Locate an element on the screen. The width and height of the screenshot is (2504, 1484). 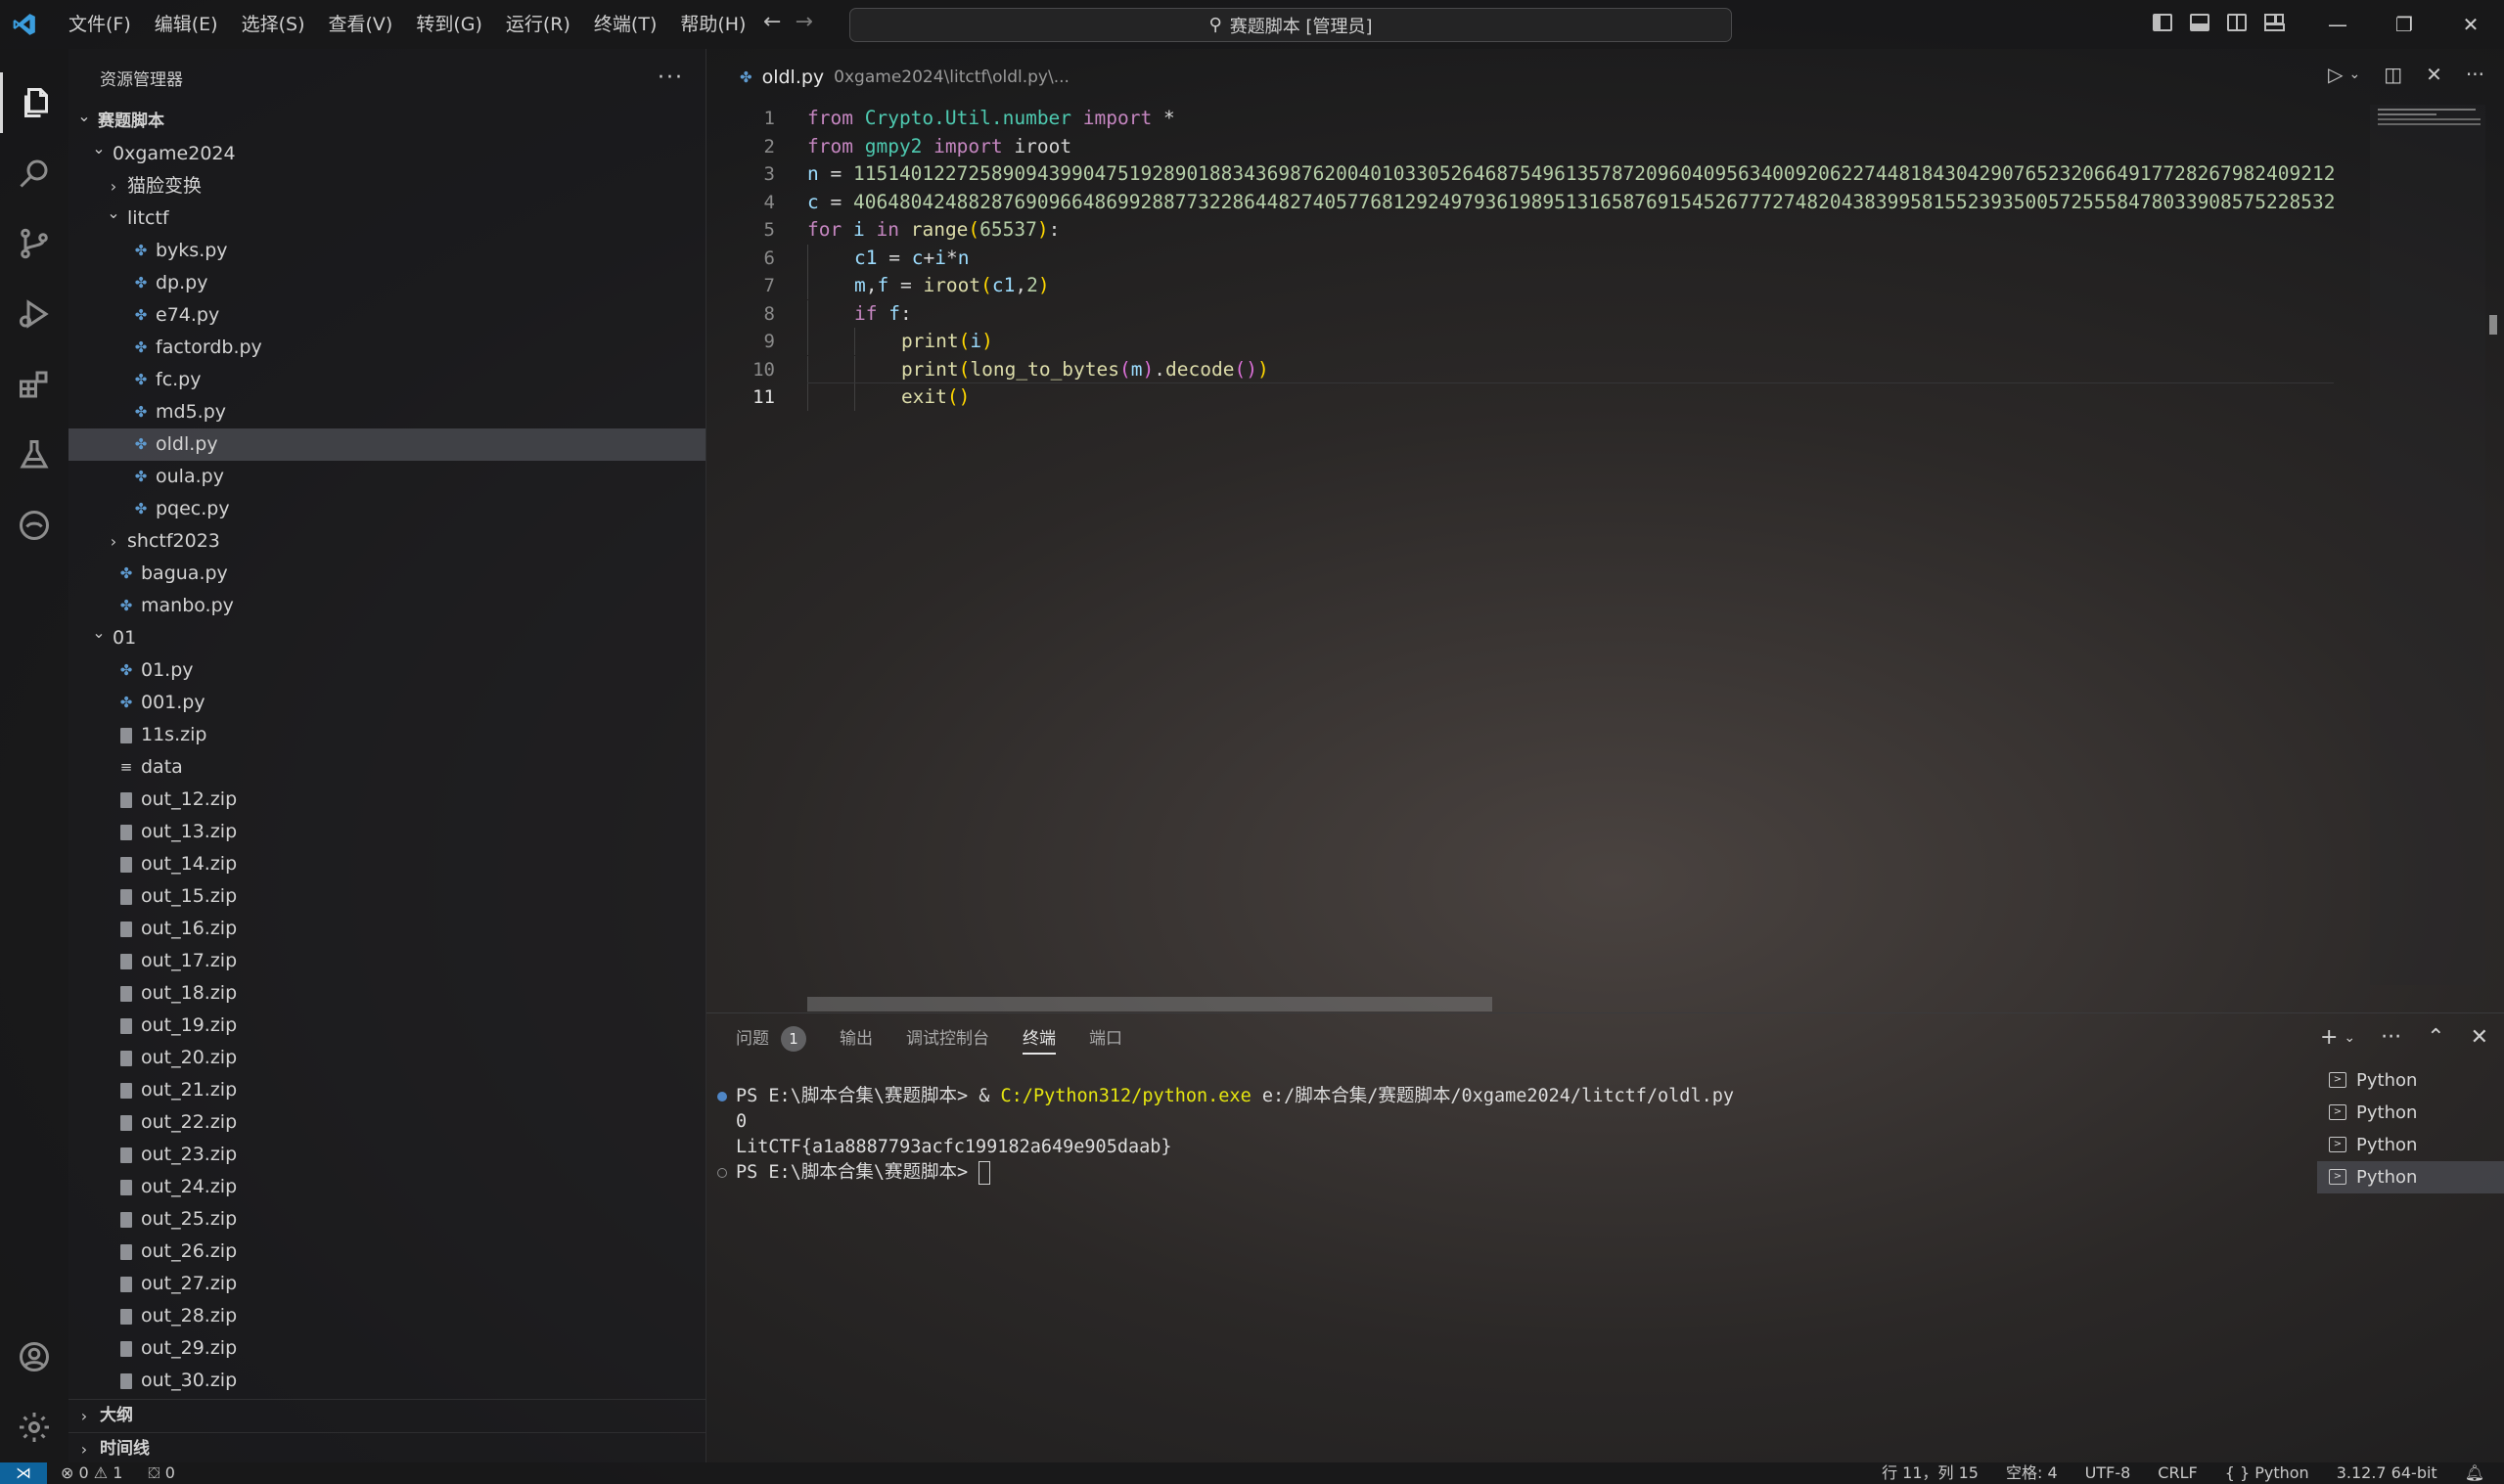
file-item: out_19.zip is located at coordinates (387, 1026).